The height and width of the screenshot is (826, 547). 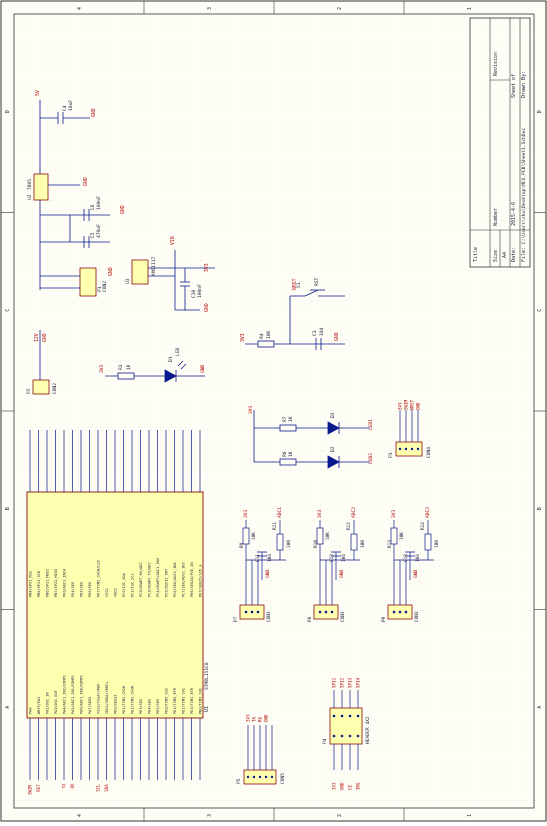 What do you see at coordinates (291, 454) in the screenshot?
I see `r8-value: 1K` at bounding box center [291, 454].